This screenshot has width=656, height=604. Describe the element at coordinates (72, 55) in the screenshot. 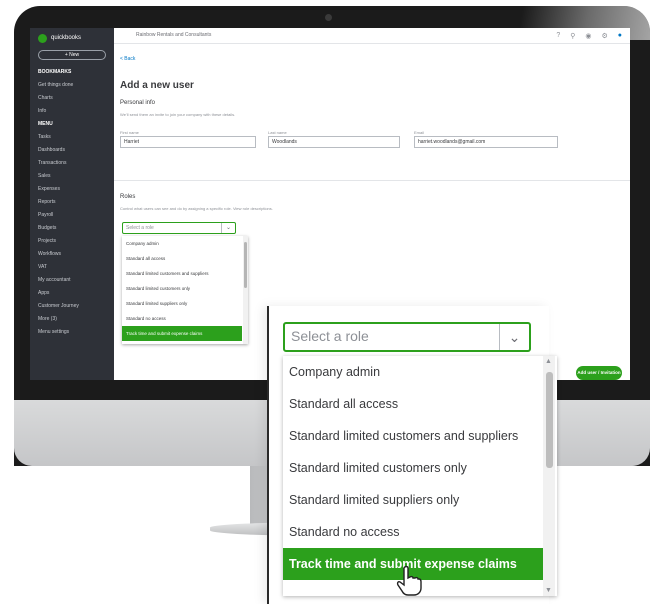

I see `new-button: + New` at that location.